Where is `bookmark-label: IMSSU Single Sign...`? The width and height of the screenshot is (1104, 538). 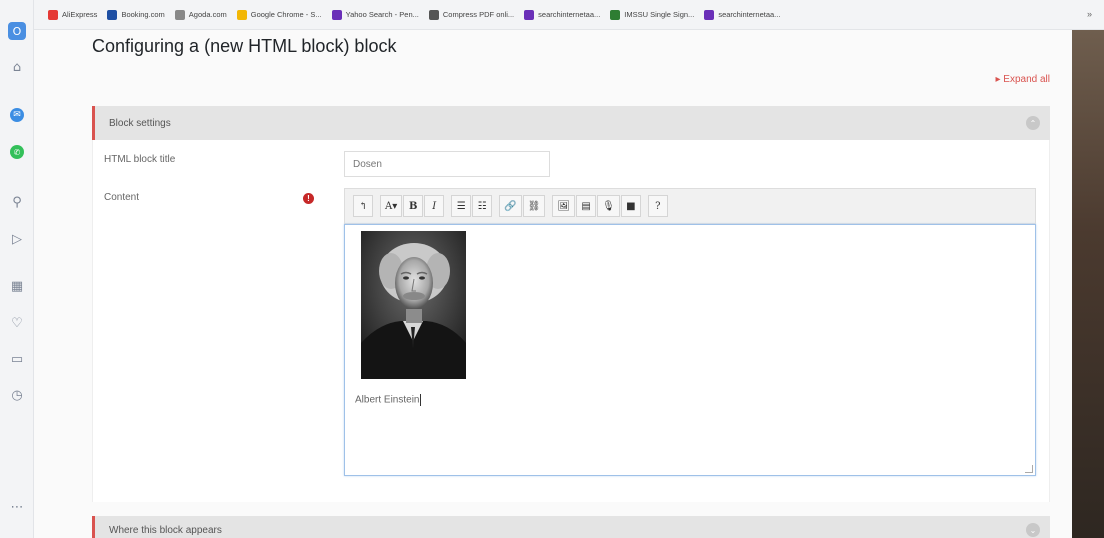 bookmark-label: IMSSU Single Sign... is located at coordinates (659, 14).